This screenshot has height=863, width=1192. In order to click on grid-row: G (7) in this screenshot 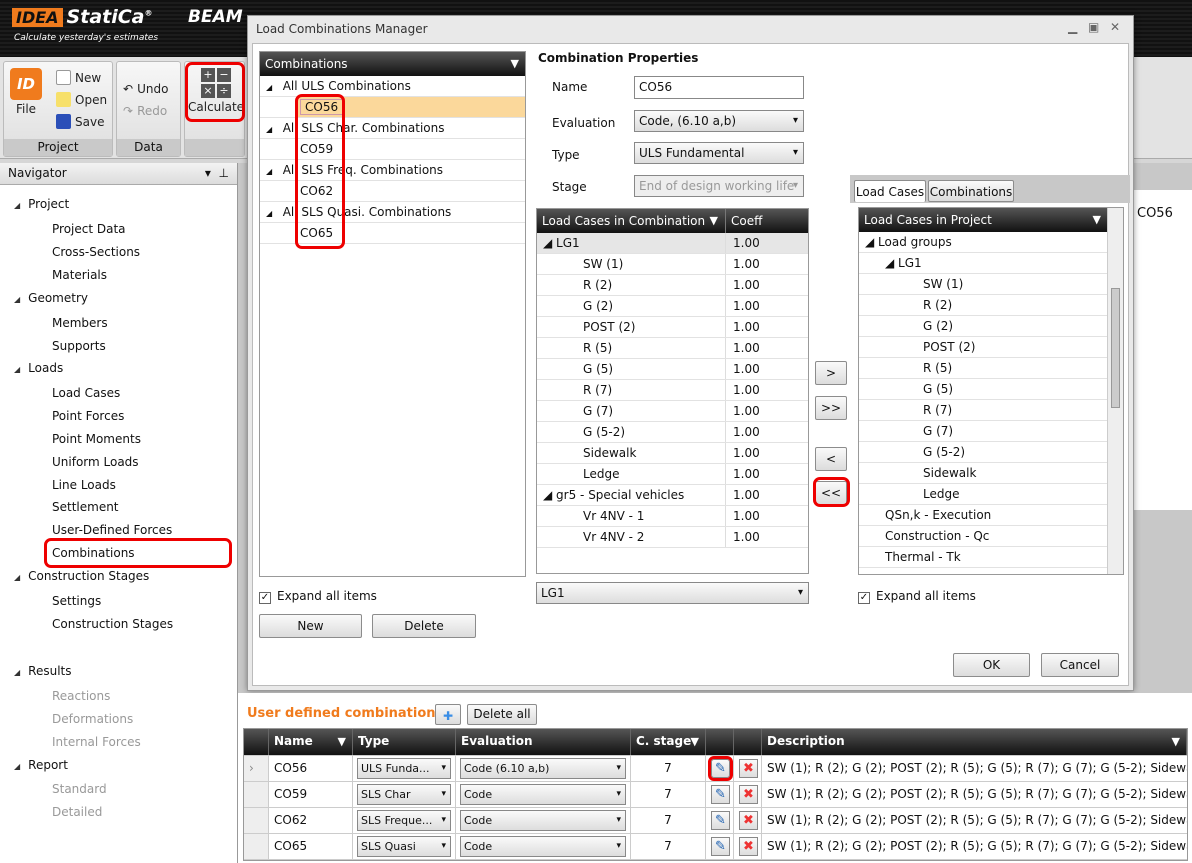, I will do `click(983, 431)`.